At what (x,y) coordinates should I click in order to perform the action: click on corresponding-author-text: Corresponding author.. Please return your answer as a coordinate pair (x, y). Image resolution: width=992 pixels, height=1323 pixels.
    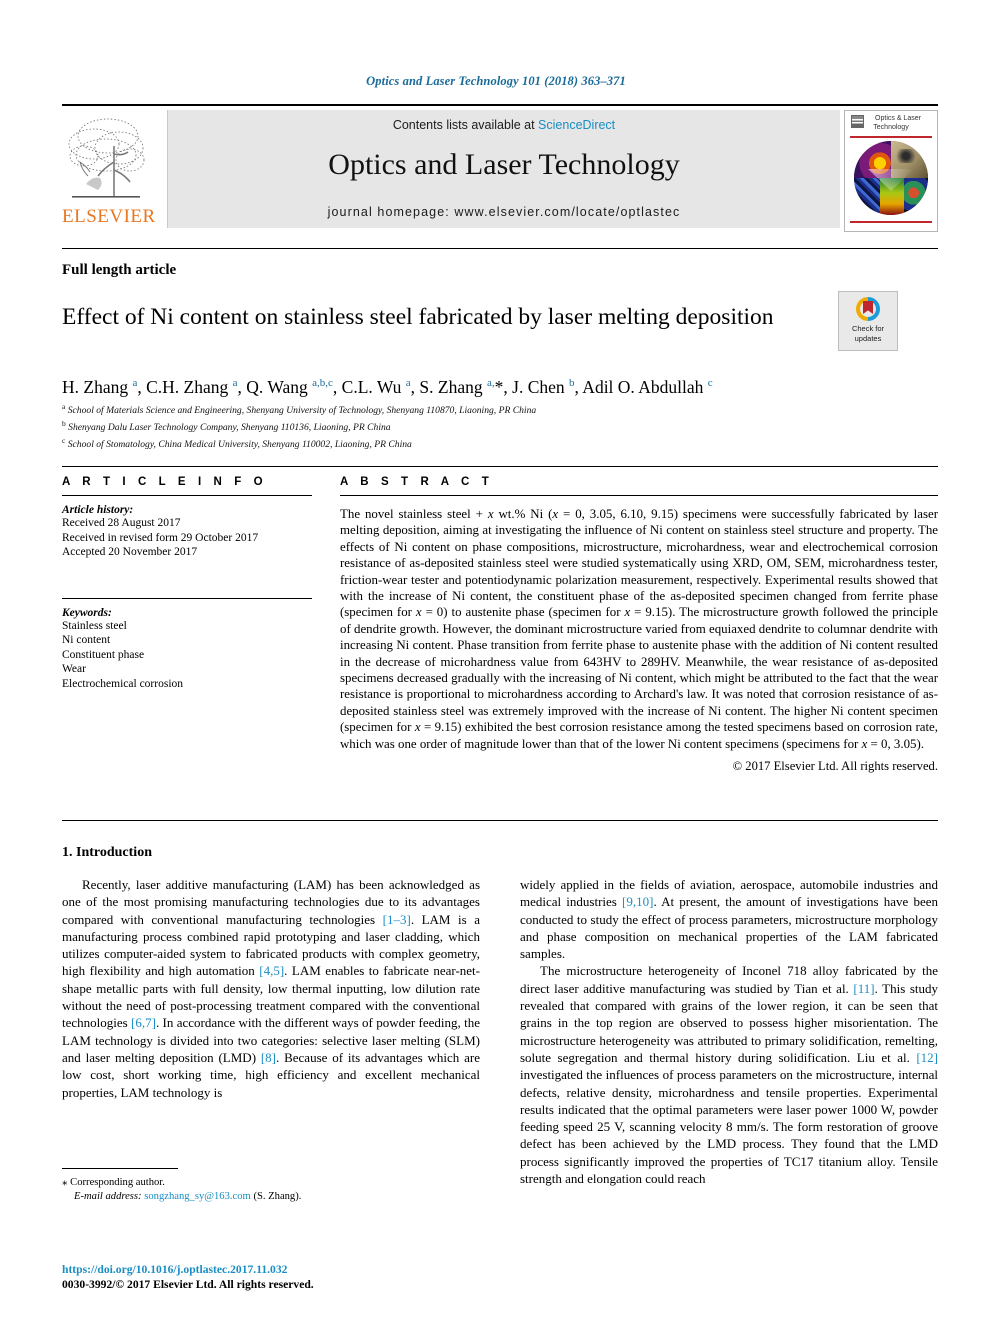
    Looking at the image, I should click on (117, 1182).